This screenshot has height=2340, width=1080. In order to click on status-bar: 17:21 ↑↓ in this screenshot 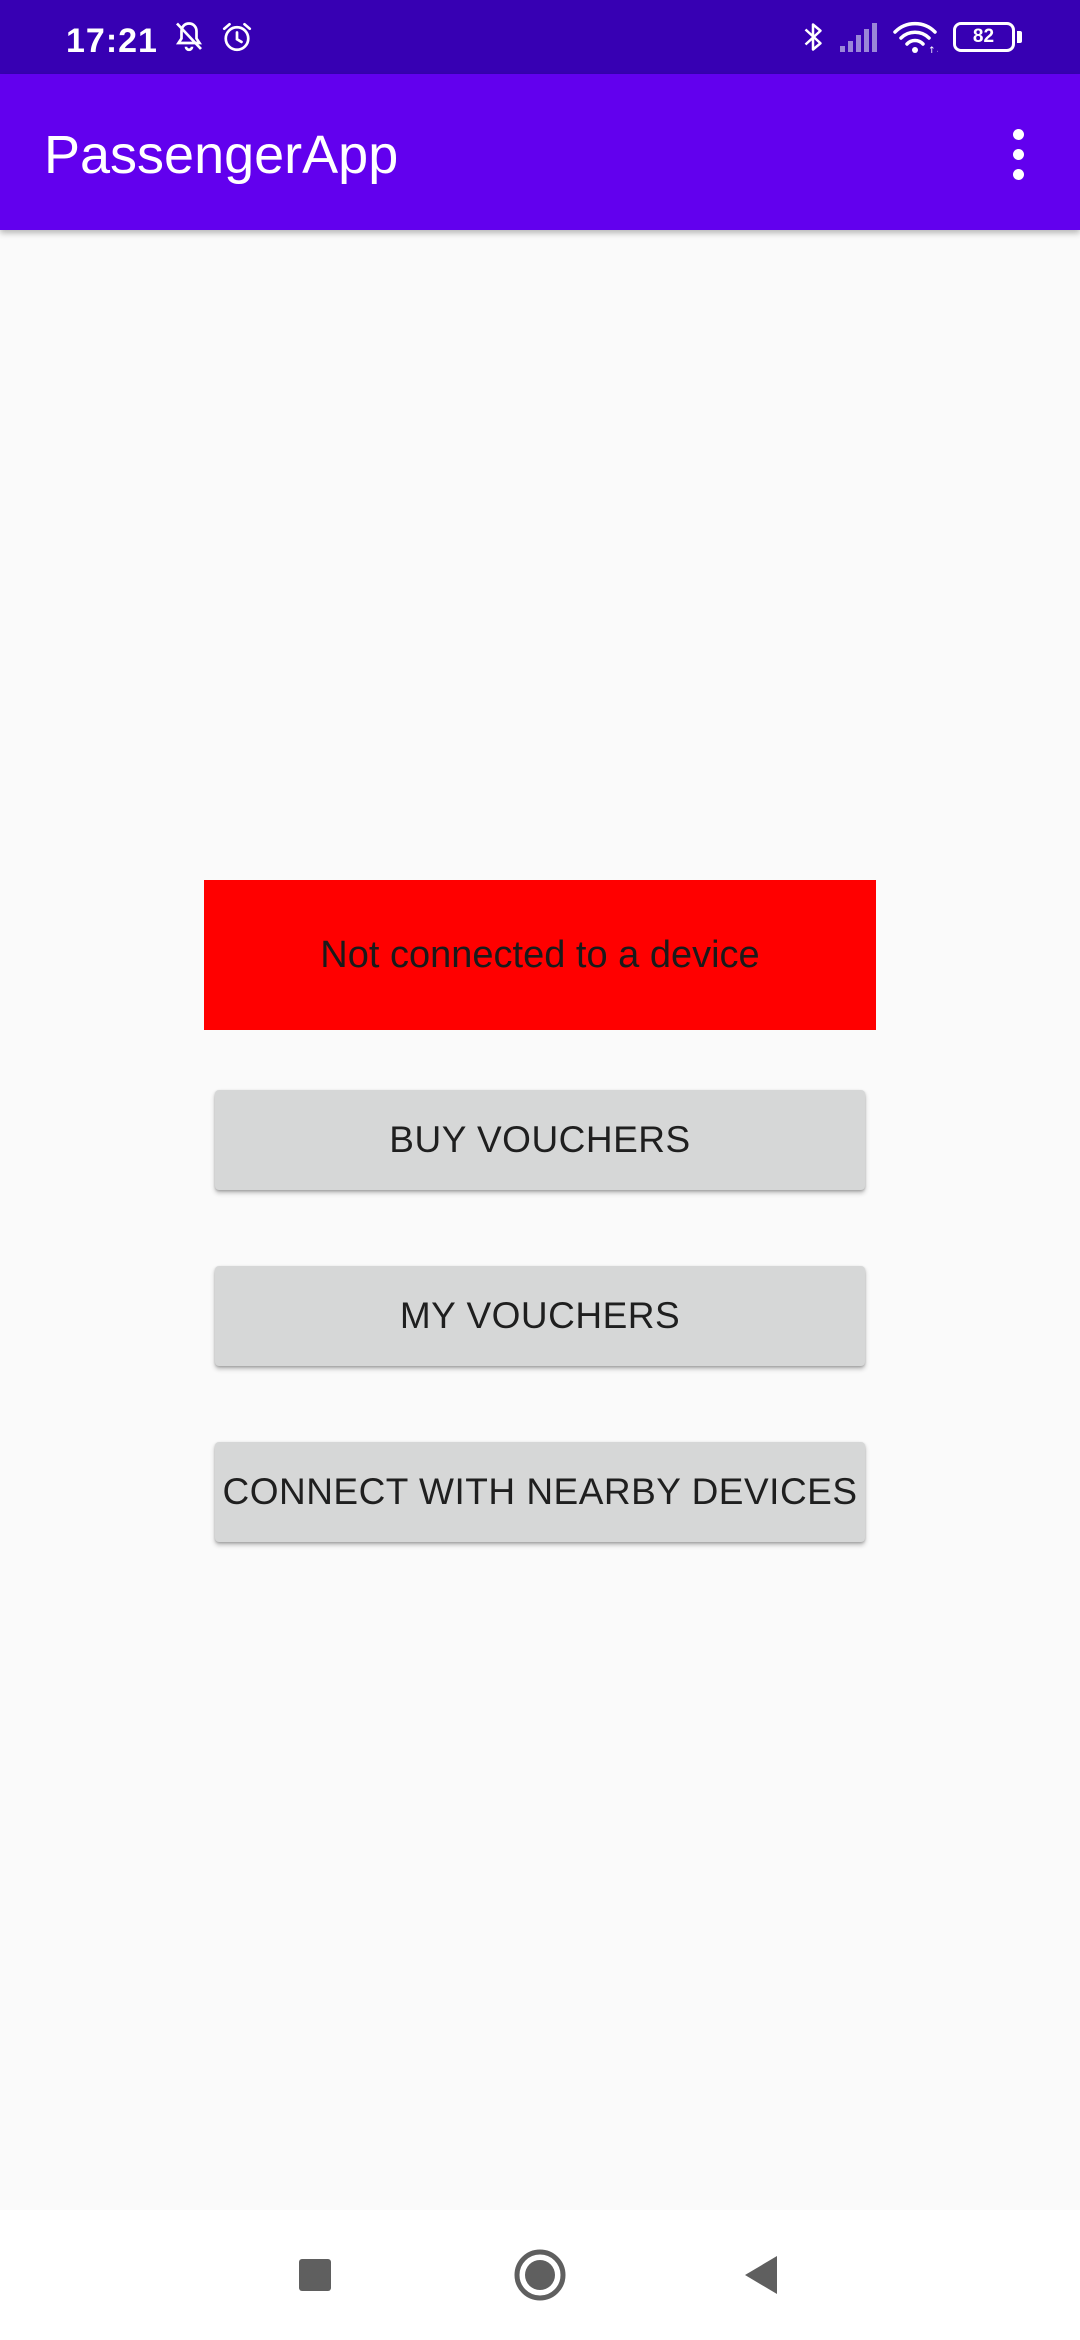, I will do `click(540, 37)`.